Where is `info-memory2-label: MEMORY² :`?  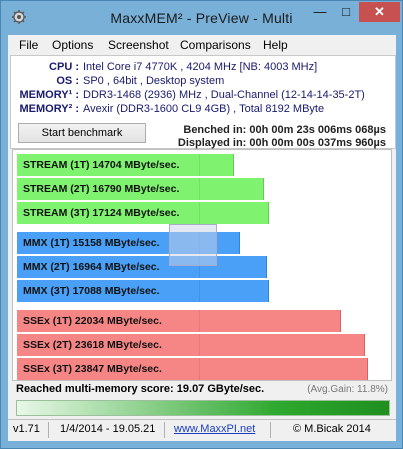 info-memory2-label: MEMORY² : is located at coordinates (49, 109).